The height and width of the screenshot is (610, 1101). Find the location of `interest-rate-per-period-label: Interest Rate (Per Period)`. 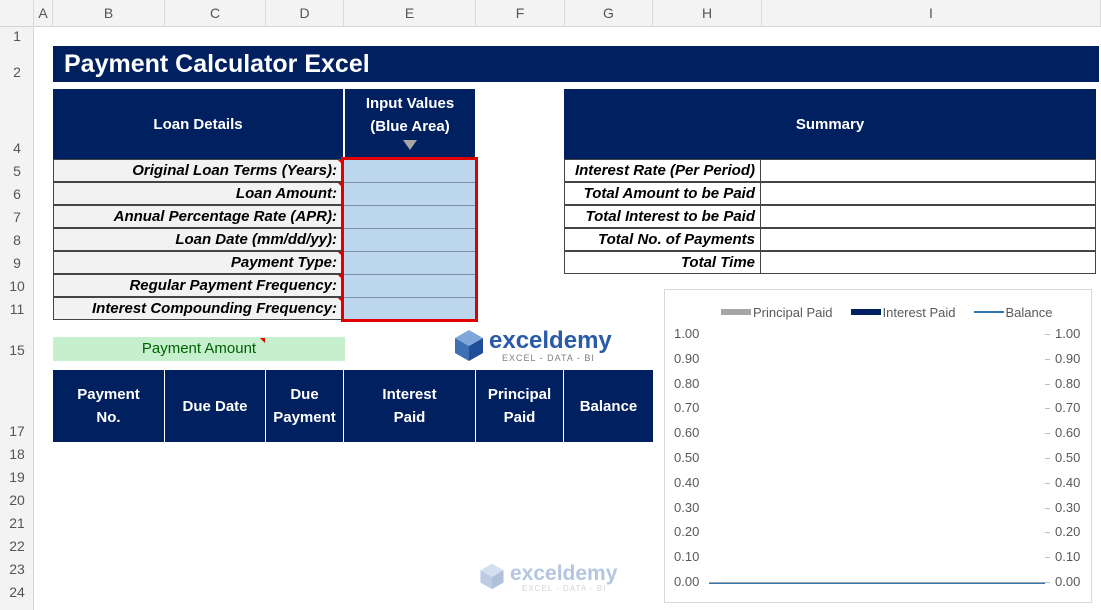

interest-rate-per-period-label: Interest Rate (Per Period) is located at coordinates (662, 170).